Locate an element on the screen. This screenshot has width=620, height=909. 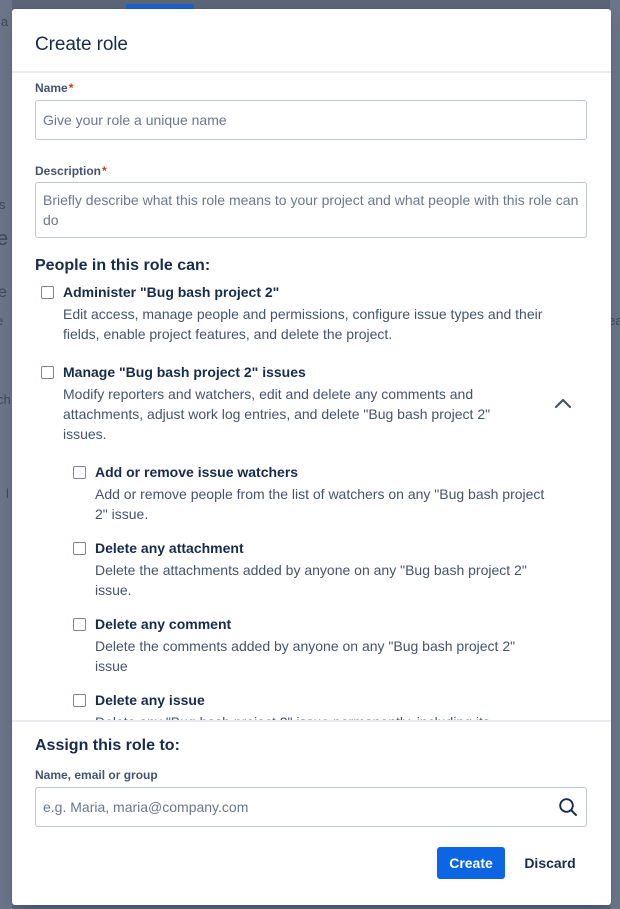
permission-title: Add or remove issue watchers is located at coordinates (197, 472).